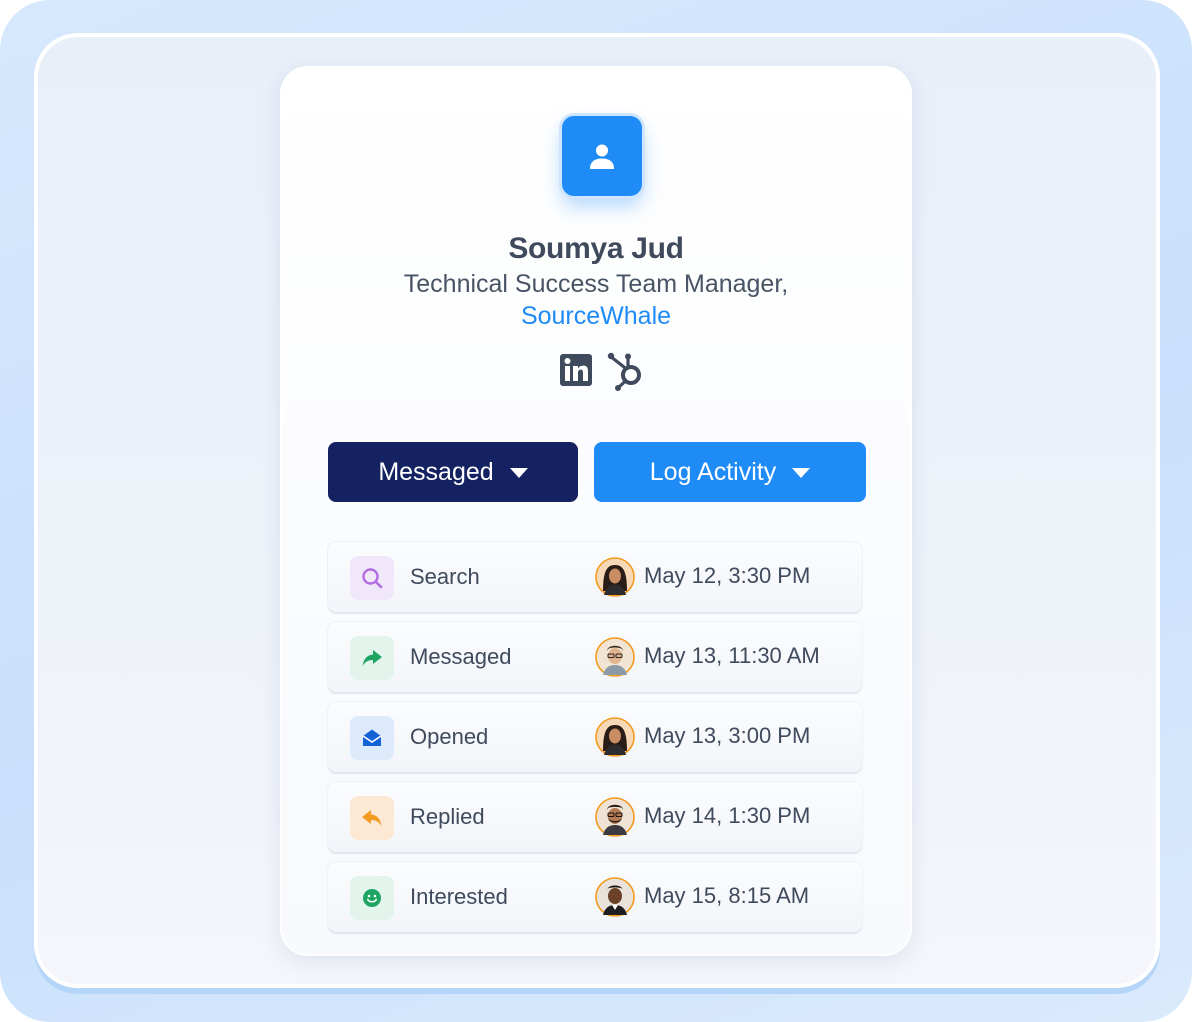  I want to click on hubspot-link, so click(626, 374).